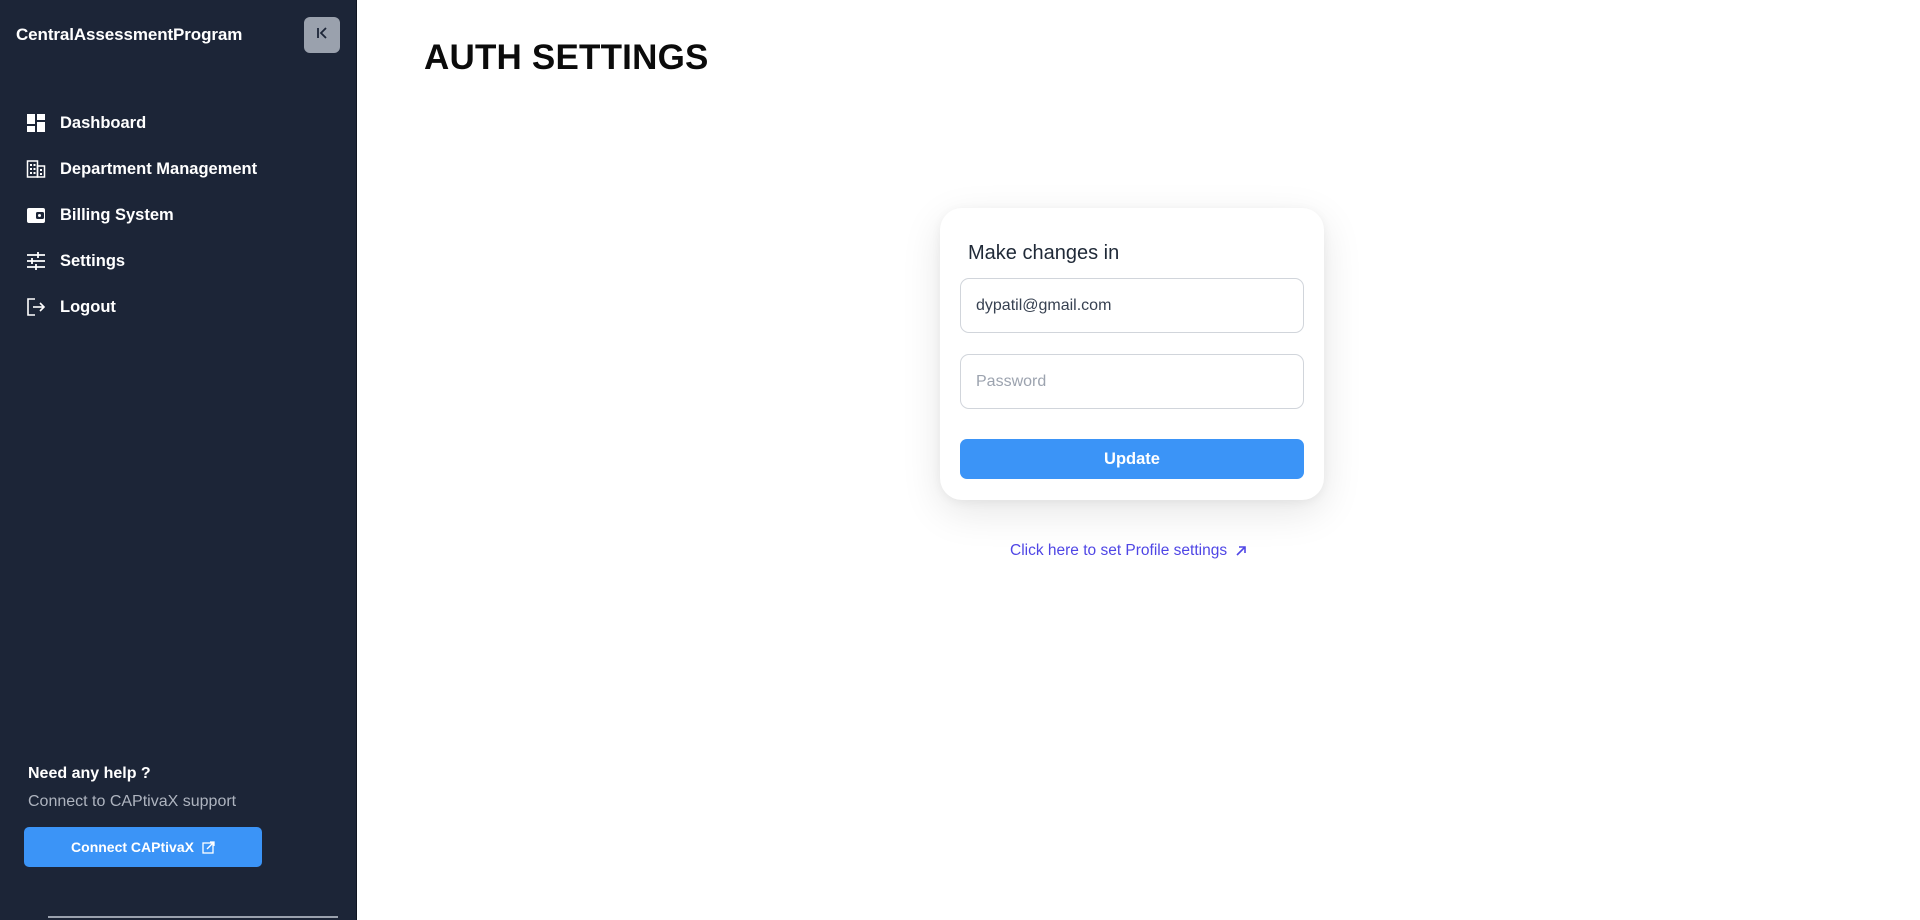 This screenshot has height=920, width=1920. I want to click on help-subtitle: Connect to CAPtivaX support, so click(132, 801).